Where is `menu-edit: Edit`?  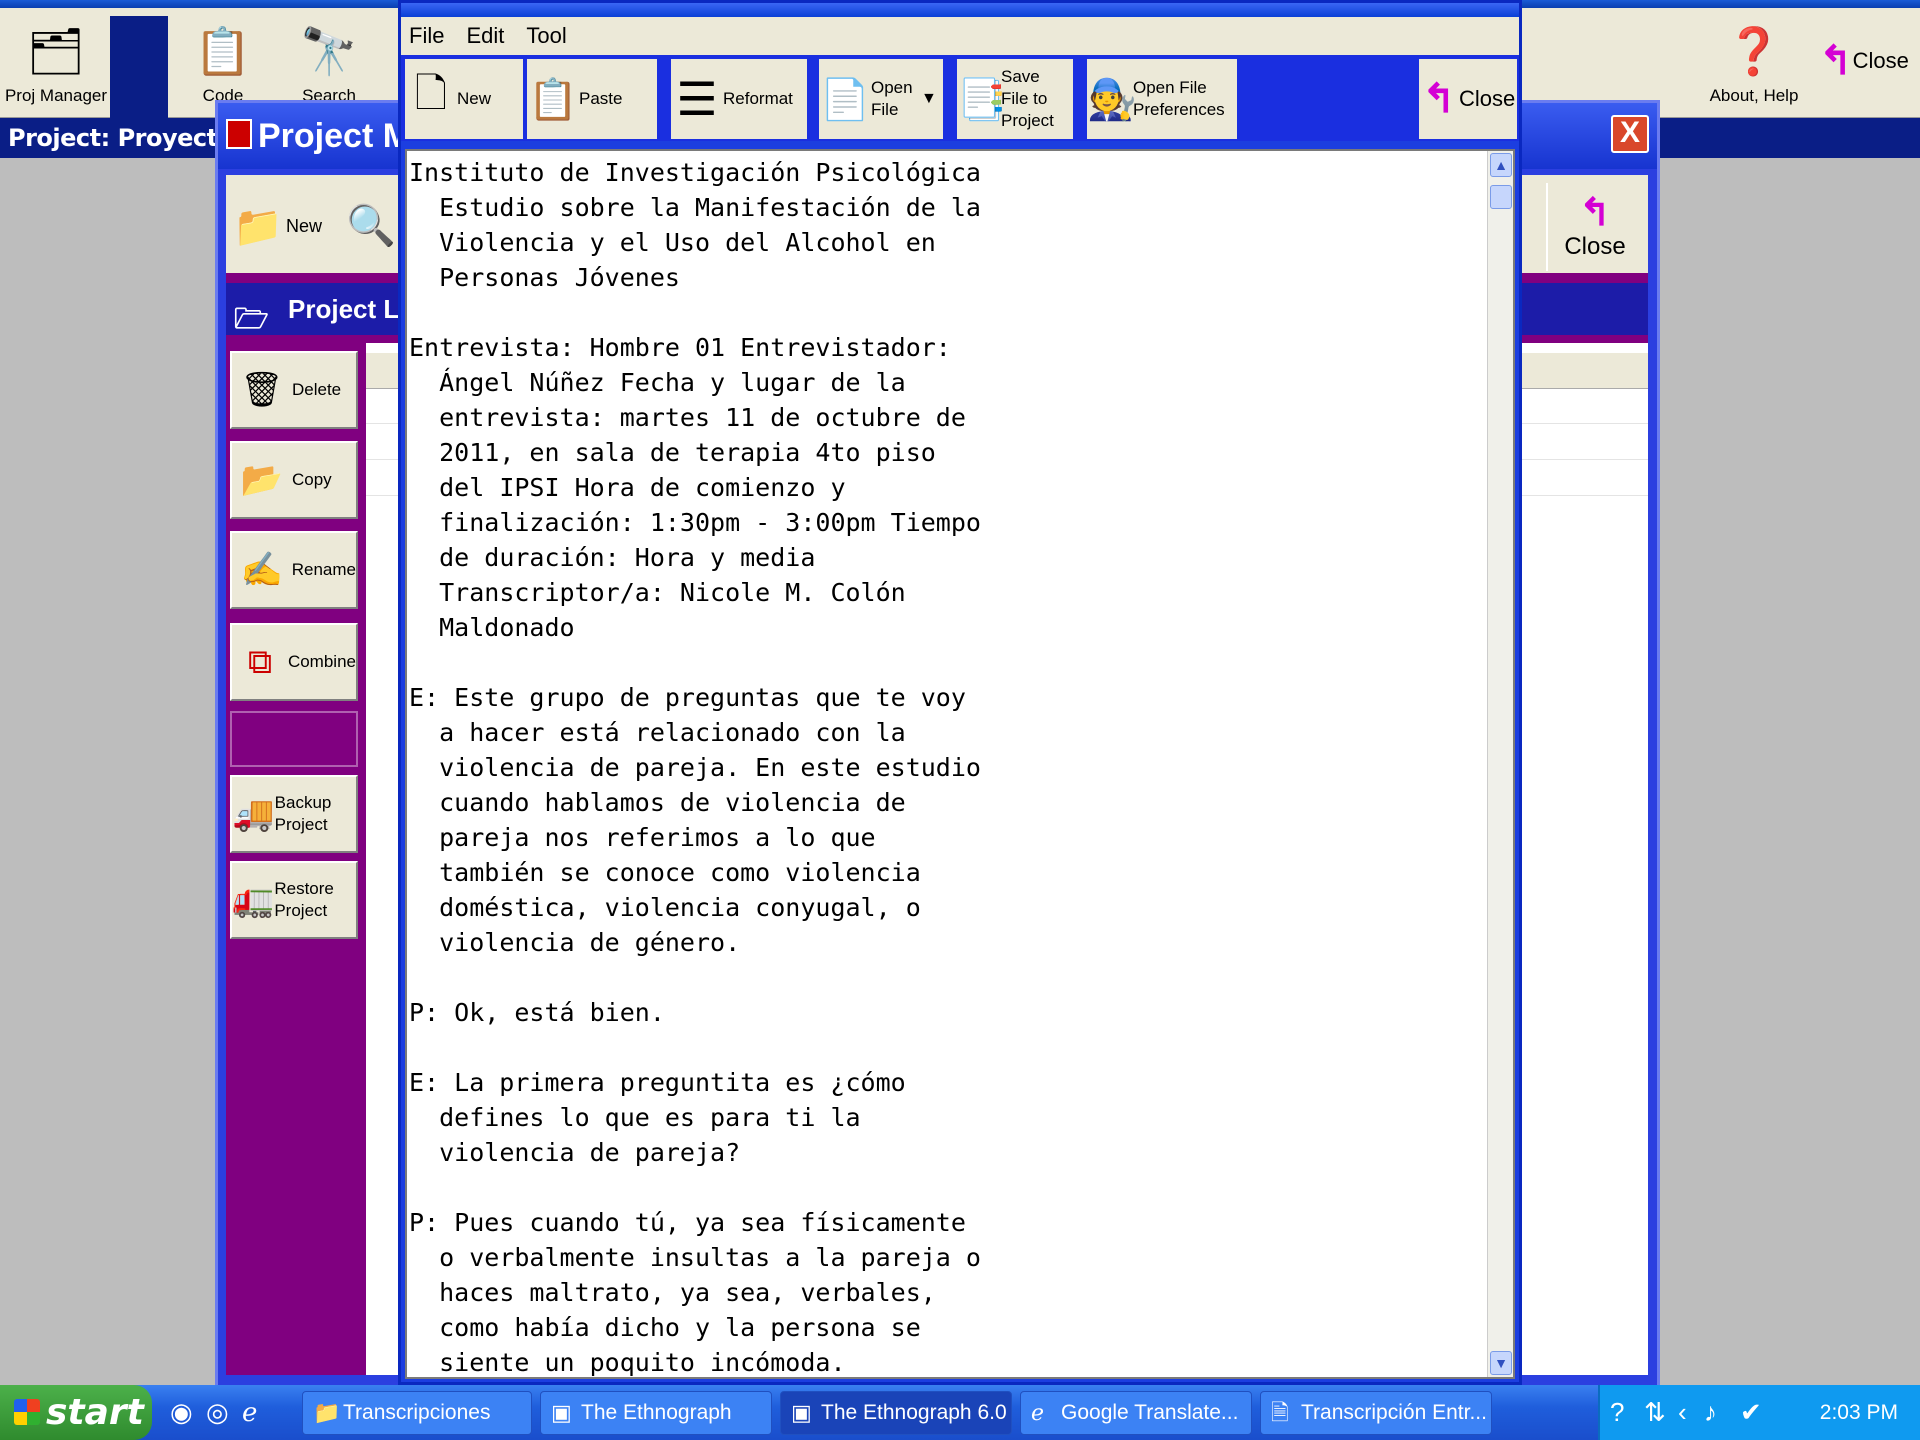 menu-edit: Edit is located at coordinates (485, 36).